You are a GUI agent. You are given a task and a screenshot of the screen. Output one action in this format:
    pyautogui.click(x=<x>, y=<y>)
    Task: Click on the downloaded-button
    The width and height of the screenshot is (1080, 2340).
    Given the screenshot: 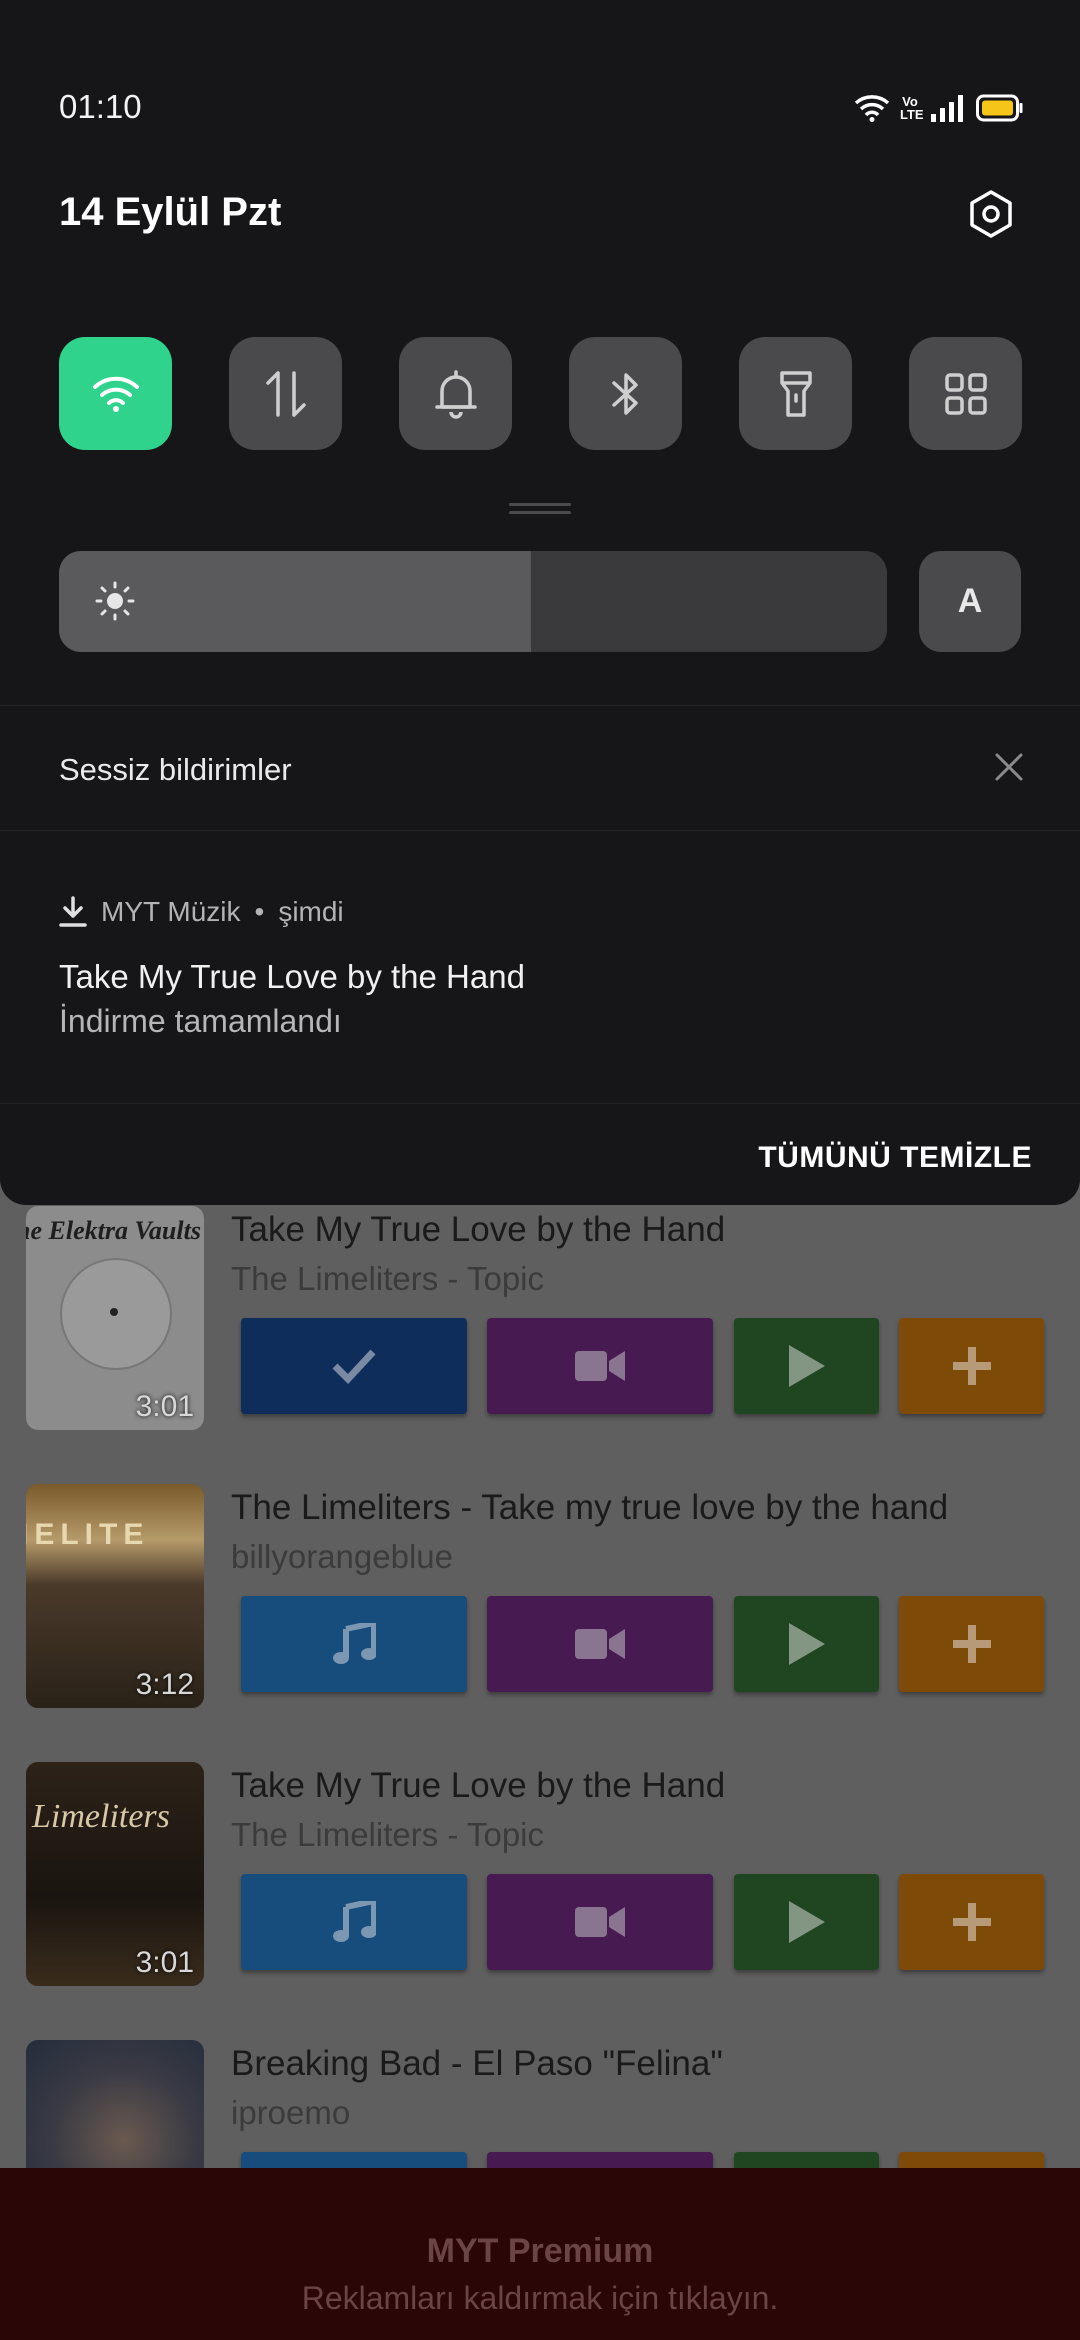 What is the action you would take?
    pyautogui.click(x=354, y=1366)
    